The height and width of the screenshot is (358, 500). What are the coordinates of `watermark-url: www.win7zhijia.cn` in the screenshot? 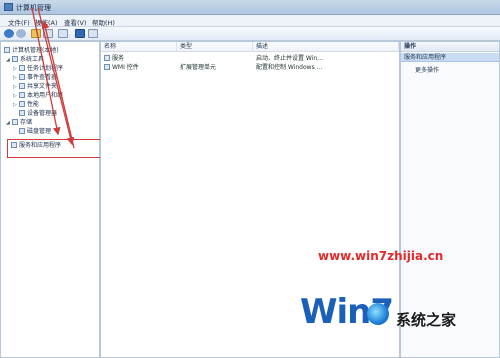 It's located at (381, 256).